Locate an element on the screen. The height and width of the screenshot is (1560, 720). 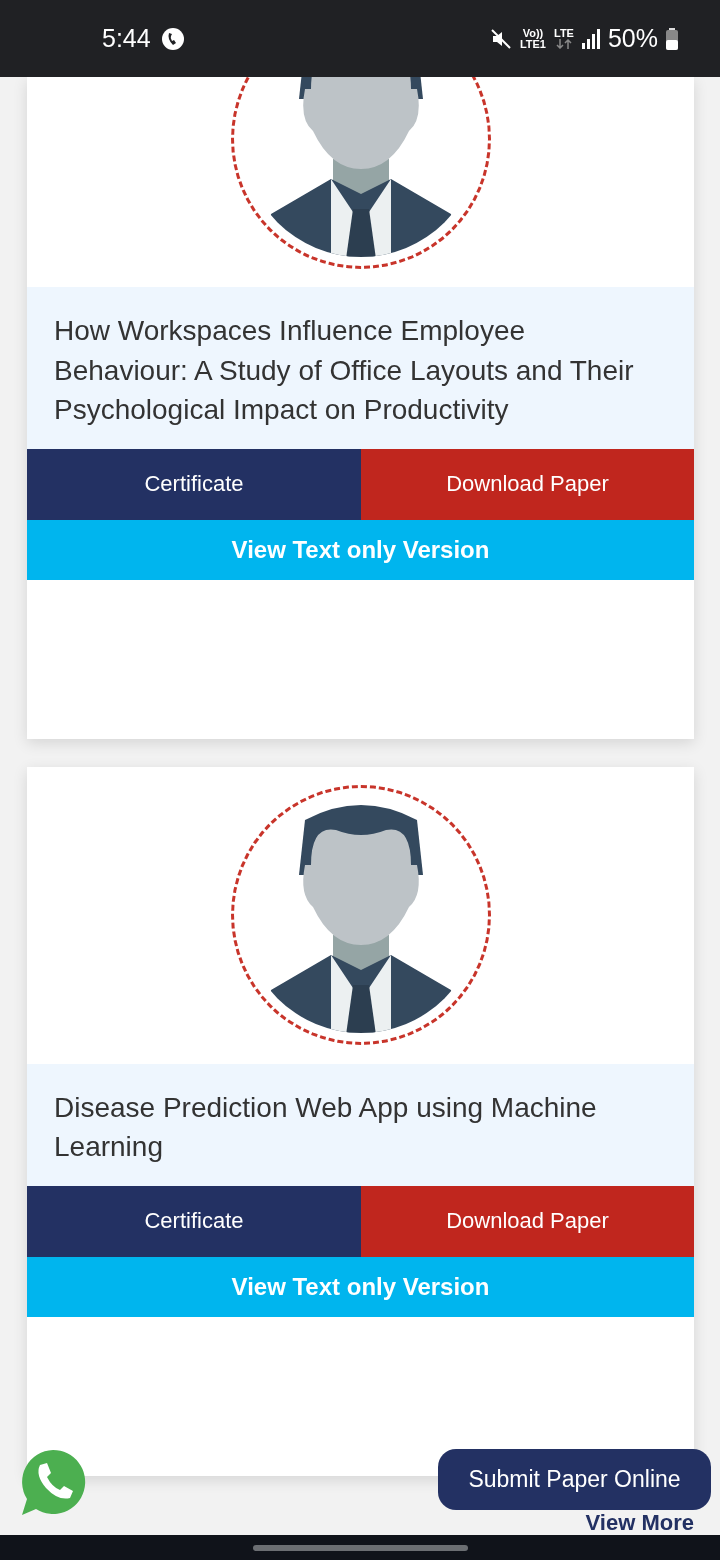
home-handle is located at coordinates (360, 1547).